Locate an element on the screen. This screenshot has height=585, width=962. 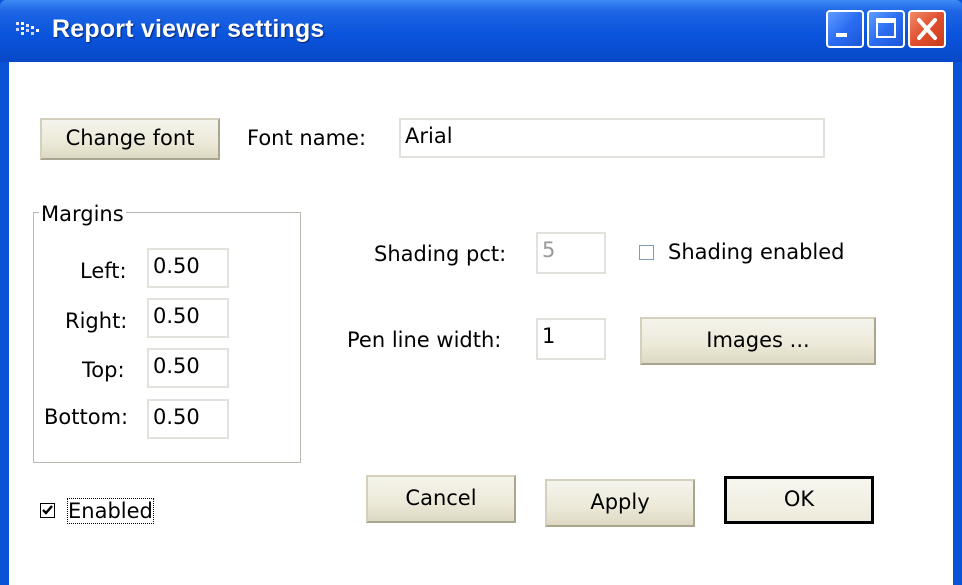
maximize-icon is located at coordinates (886, 28).